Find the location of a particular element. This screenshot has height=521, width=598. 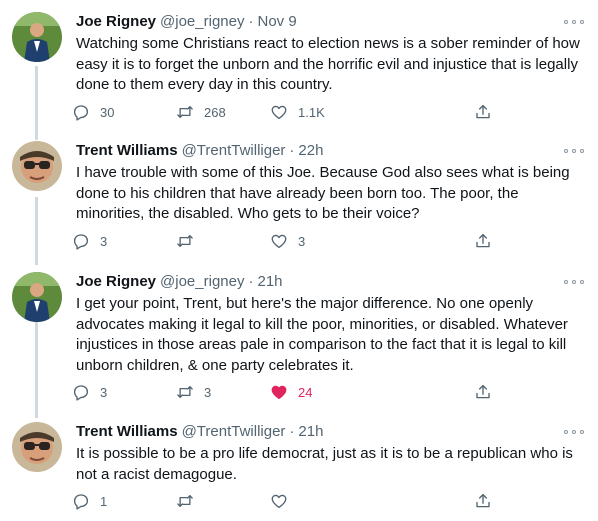

tweet-header: Joe Rigney @joe_rigney · 21h is located at coordinates (179, 283).